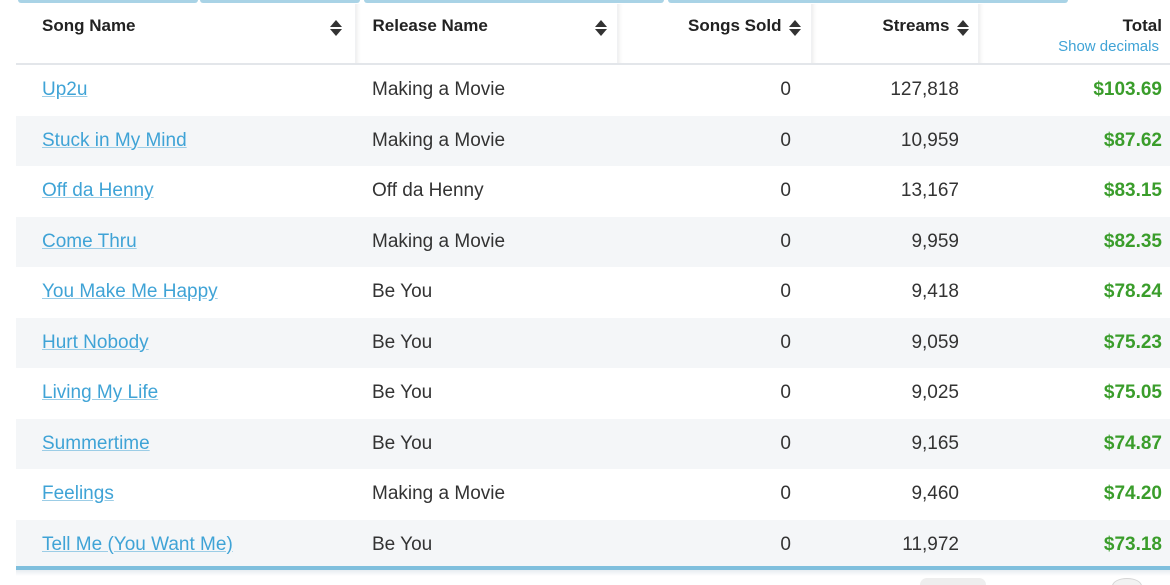 This screenshot has height=585, width=1170. Describe the element at coordinates (130, 291) in the screenshot. I see `song-link: You Make Me Happy` at that location.